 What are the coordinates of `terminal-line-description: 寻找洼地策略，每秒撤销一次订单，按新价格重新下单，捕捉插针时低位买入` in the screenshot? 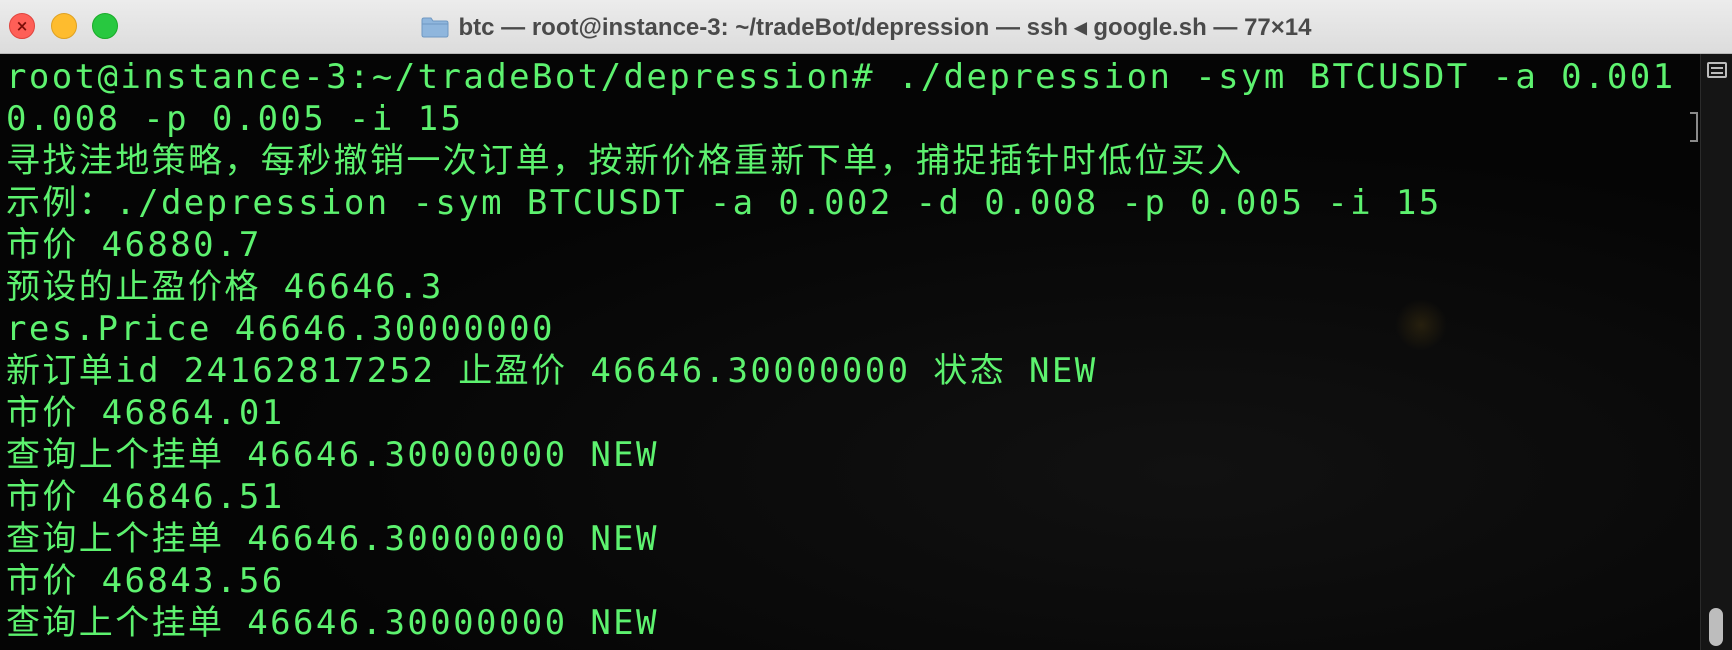 It's located at (625, 161).